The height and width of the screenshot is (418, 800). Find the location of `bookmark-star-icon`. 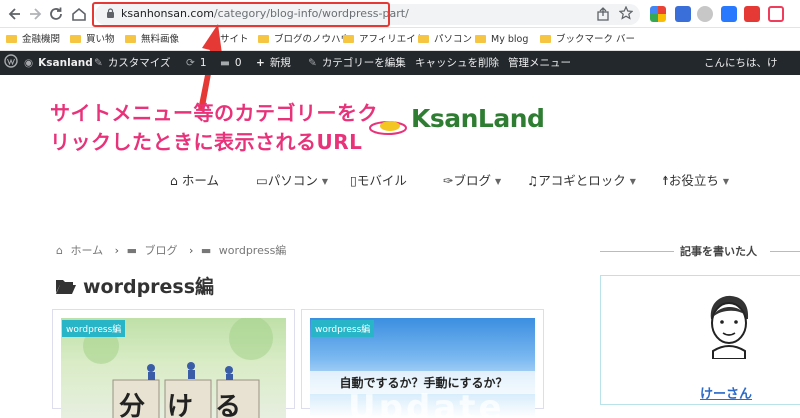

bookmark-star-icon is located at coordinates (626, 13).